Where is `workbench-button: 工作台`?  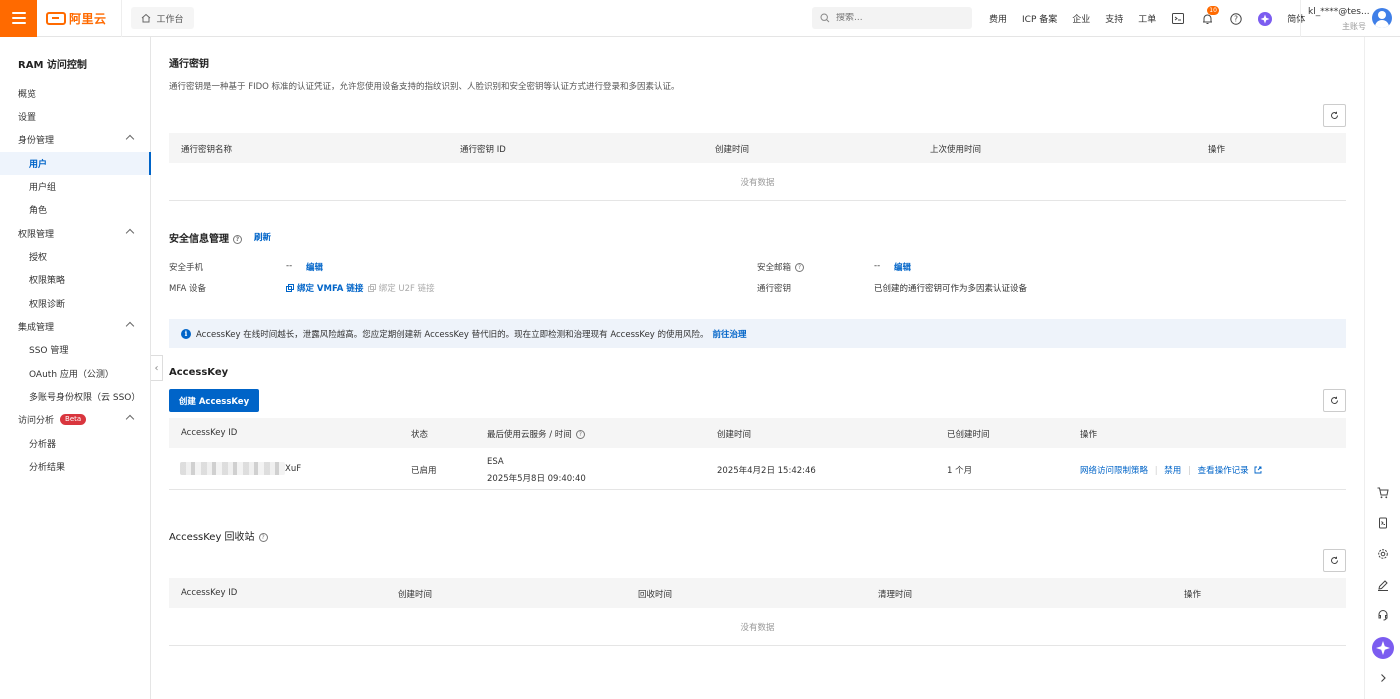 workbench-button: 工作台 is located at coordinates (162, 18).